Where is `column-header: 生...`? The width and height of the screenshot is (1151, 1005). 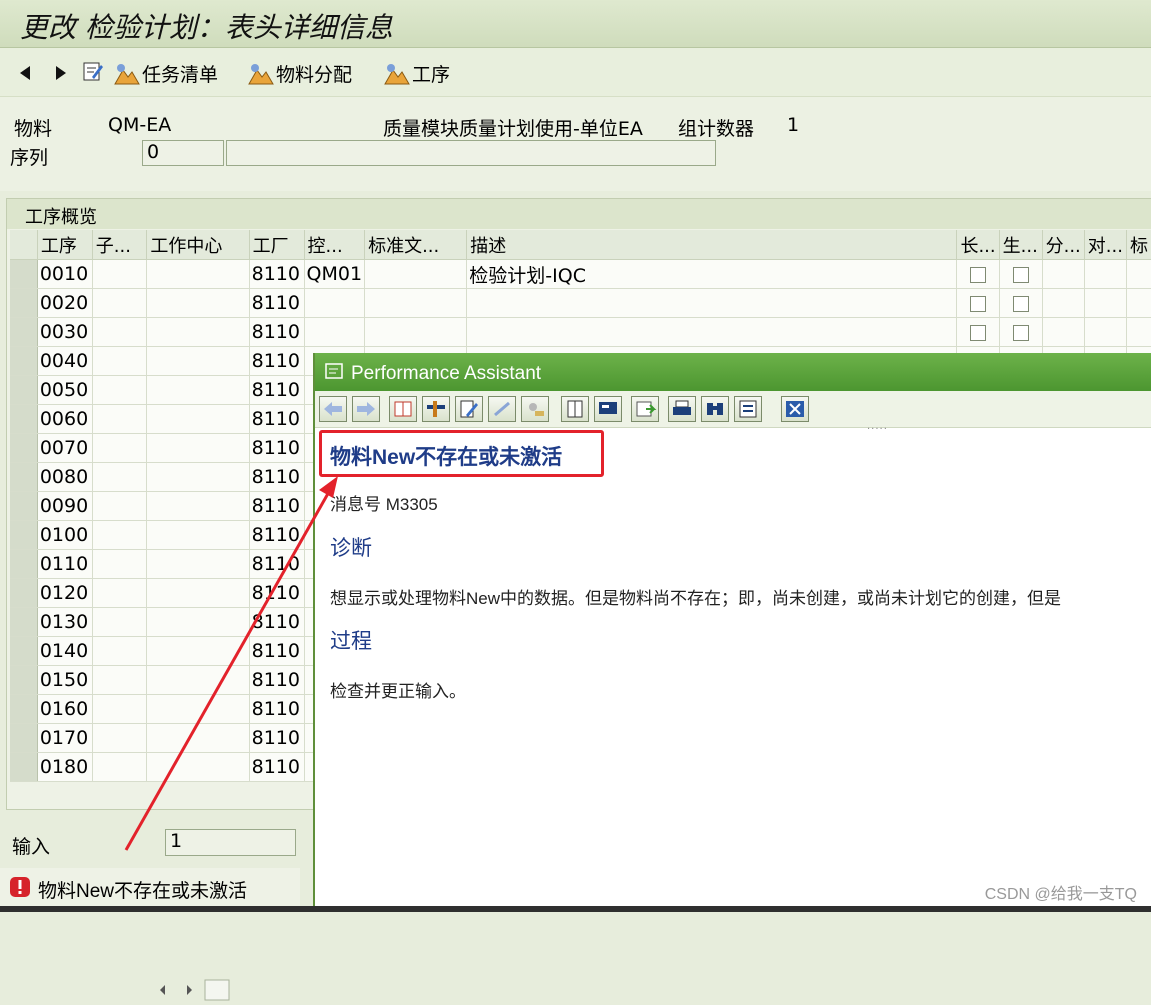
column-header: 生... is located at coordinates (1021, 245).